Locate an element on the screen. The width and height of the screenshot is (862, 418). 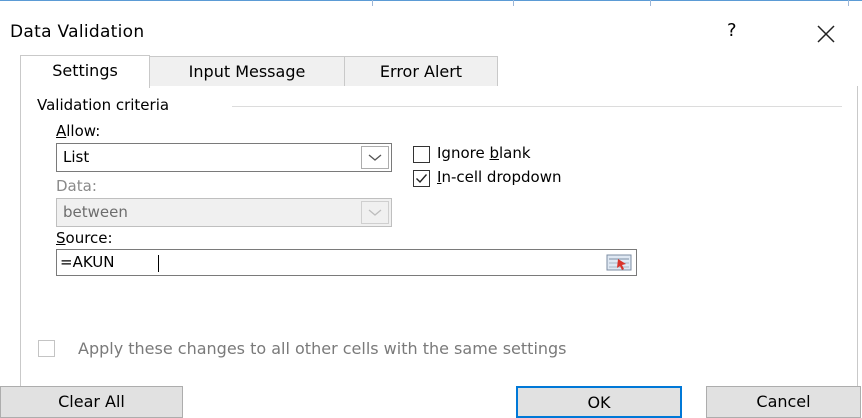
allow-dropdown-button is located at coordinates (375, 157).